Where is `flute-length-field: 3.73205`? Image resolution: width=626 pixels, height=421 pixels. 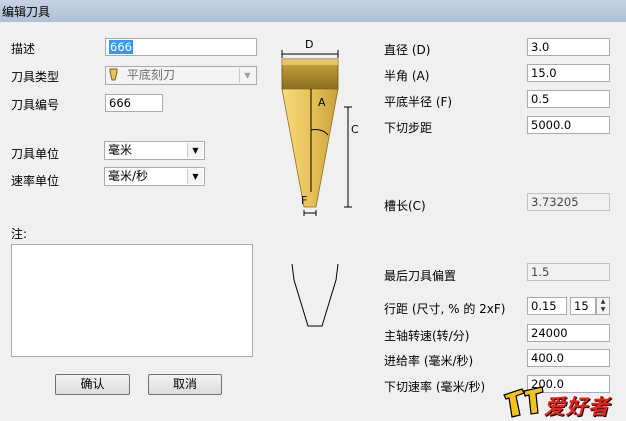
flute-length-field: 3.73205 is located at coordinates (568, 202).